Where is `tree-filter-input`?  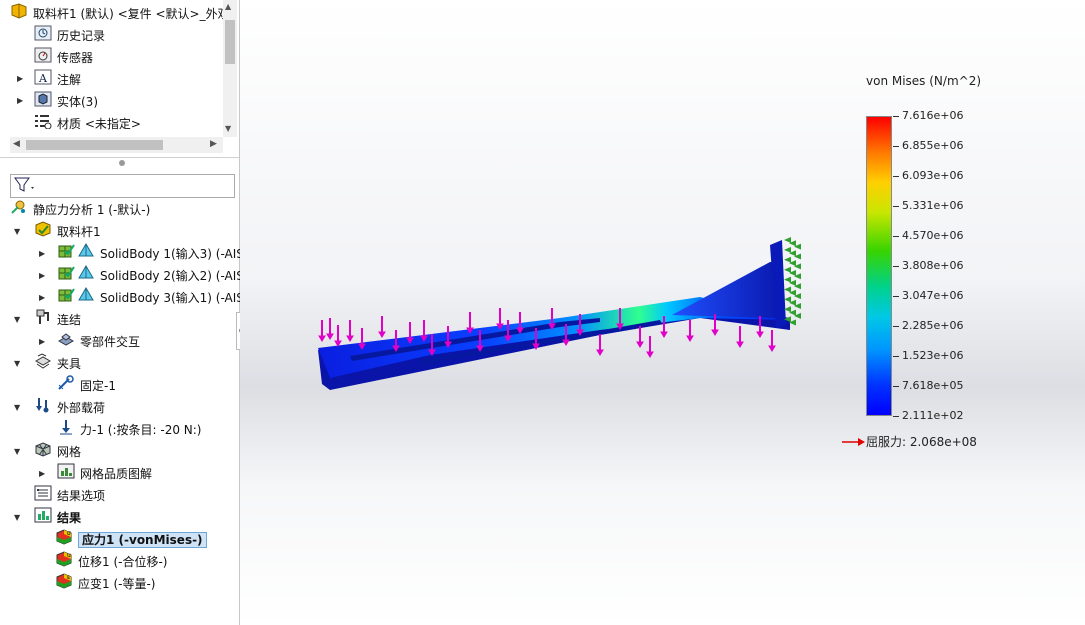
tree-filter-input is located at coordinates (122, 186).